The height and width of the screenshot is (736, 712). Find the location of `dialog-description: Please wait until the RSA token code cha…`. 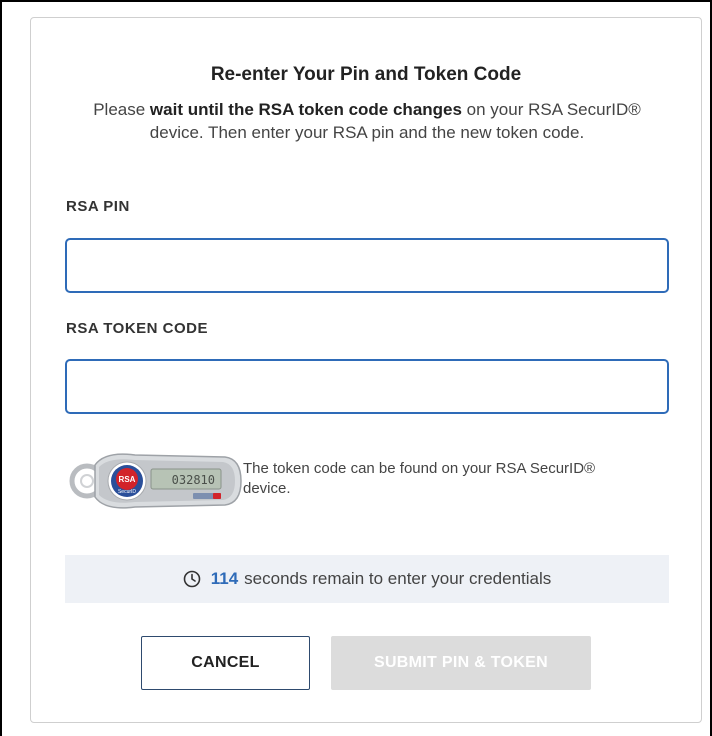

dialog-description: Please wait until the RSA token code cha… is located at coordinates (367, 121).